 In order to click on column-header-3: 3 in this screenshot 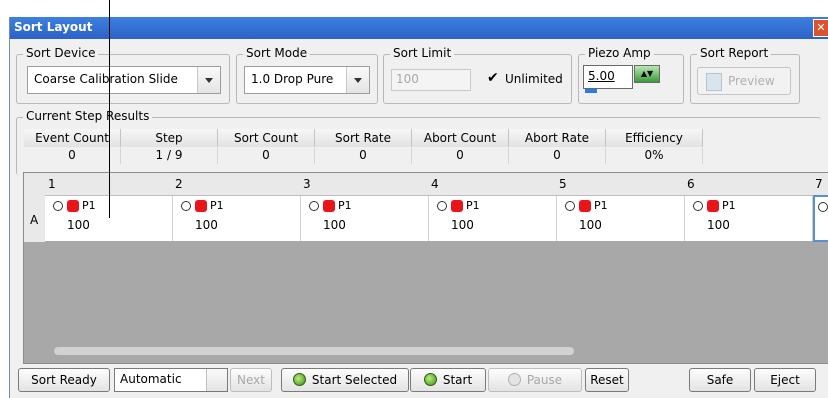, I will do `click(307, 184)`.